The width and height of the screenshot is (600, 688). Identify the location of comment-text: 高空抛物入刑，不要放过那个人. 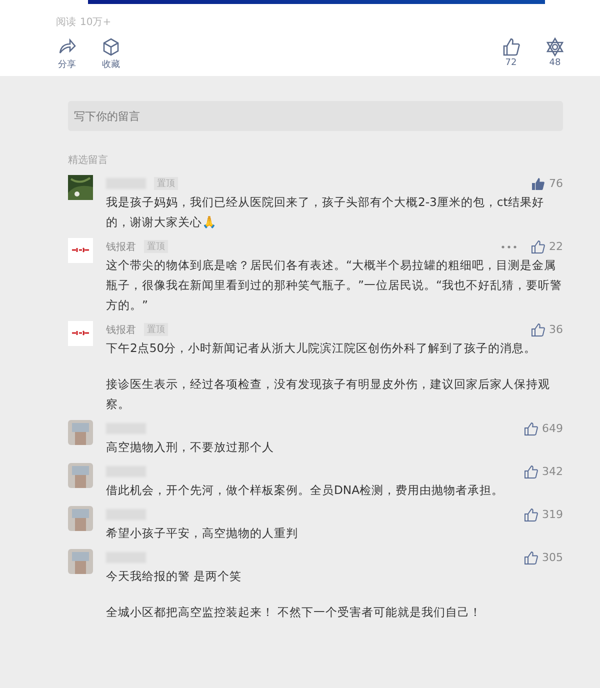
(190, 447).